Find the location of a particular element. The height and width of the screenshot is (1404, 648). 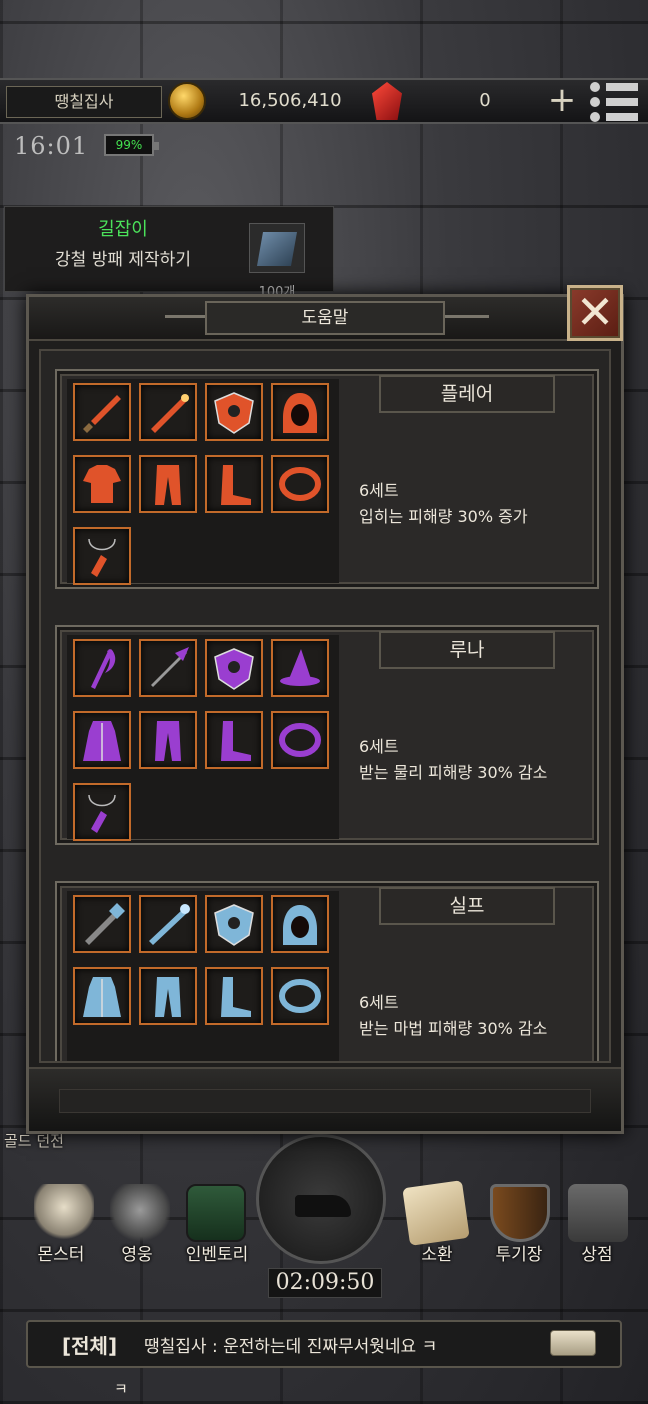

top-resource-bar: 땡칠집사 16,506,410 0 + is located at coordinates (324, 101).